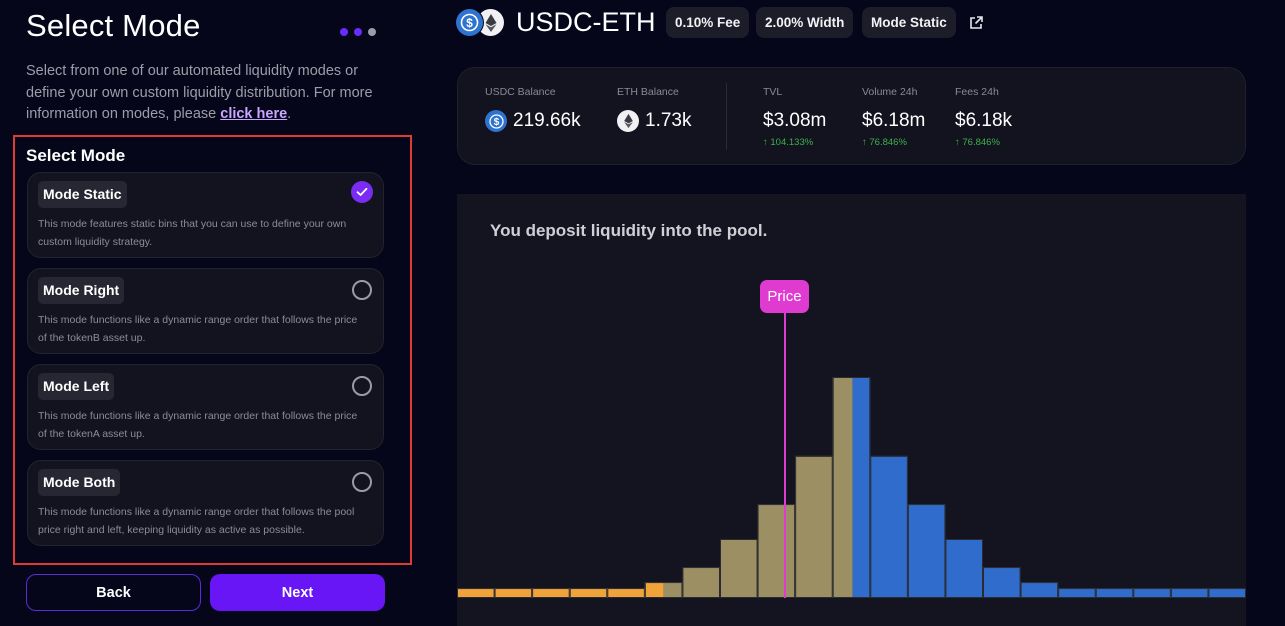 This screenshot has height=626, width=1285. I want to click on bar-7-deposit, so click(701, 582).